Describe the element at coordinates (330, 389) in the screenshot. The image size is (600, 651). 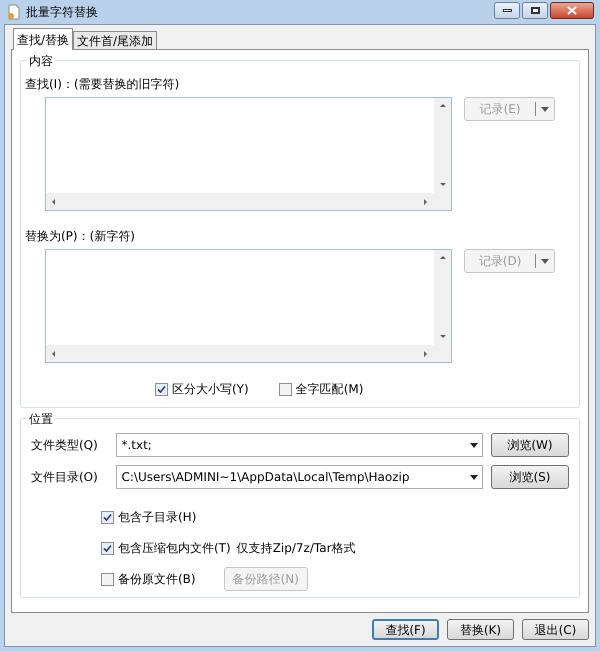
I see `checkbox-label: 全字匹配(M)` at that location.